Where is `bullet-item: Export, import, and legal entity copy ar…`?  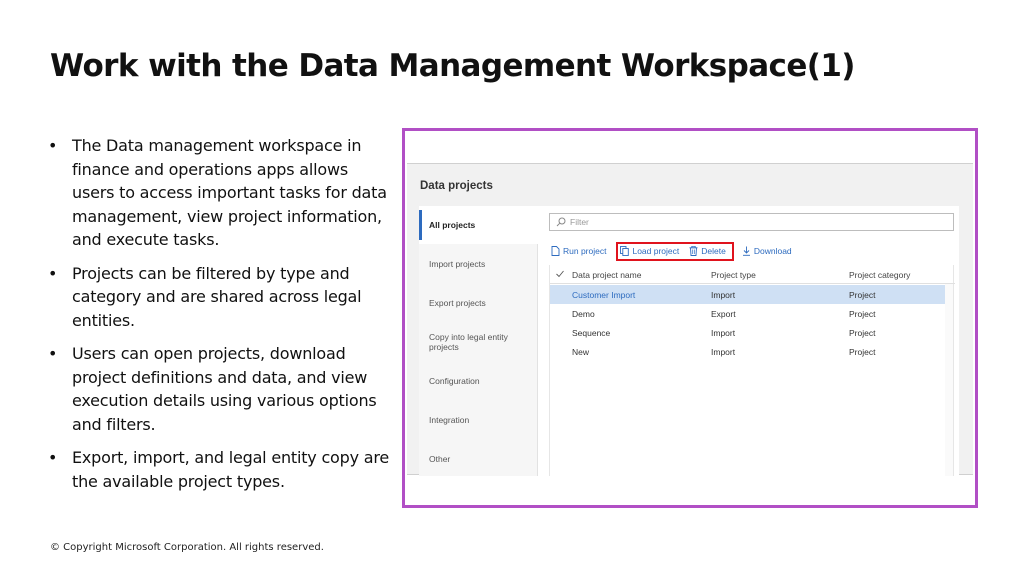
bullet-item: Export, import, and legal entity copy ar… is located at coordinates (220, 469).